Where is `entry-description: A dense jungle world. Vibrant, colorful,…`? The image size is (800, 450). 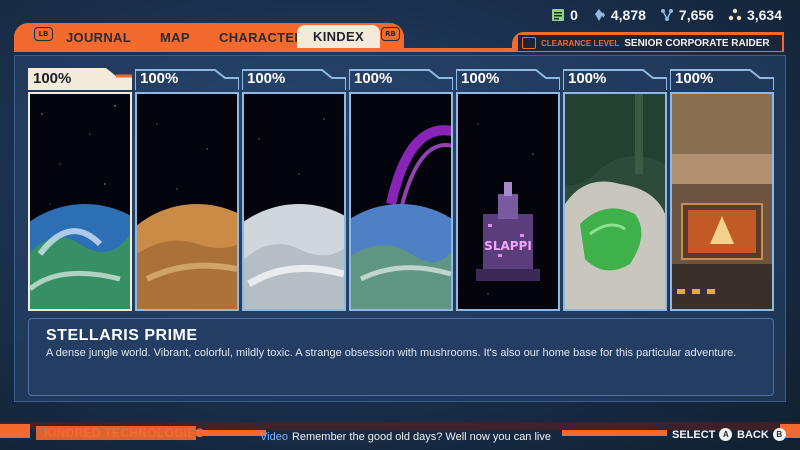 entry-description: A dense jungle world. Vibrant, colorful,… is located at coordinates (391, 353).